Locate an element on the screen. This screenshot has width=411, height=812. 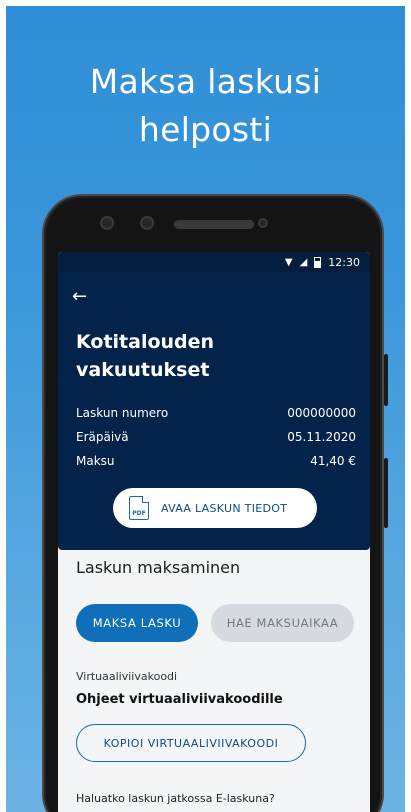
headline-line-1: Maksa laskusi is located at coordinates (205, 81).